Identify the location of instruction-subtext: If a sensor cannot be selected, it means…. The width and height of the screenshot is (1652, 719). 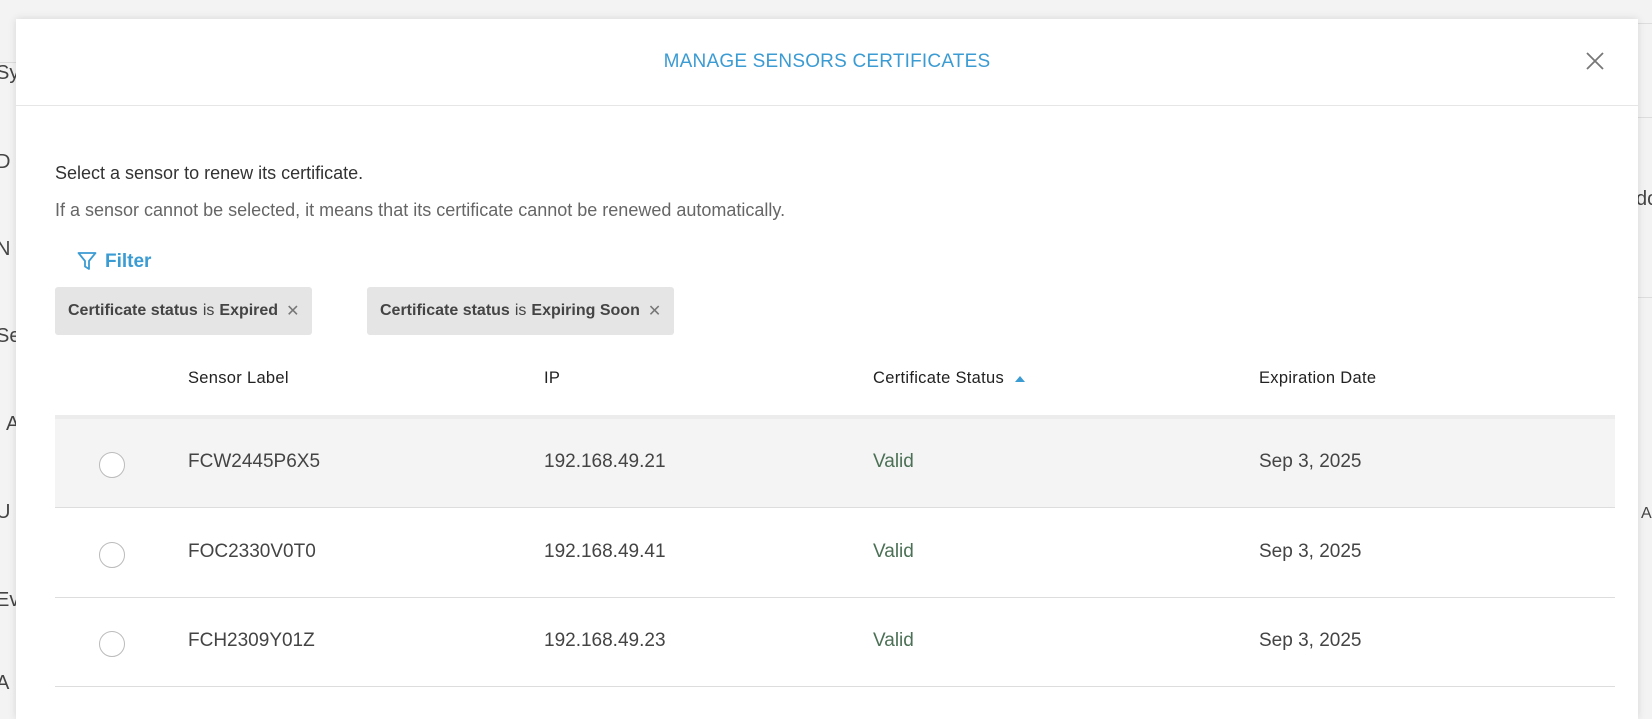
(420, 210).